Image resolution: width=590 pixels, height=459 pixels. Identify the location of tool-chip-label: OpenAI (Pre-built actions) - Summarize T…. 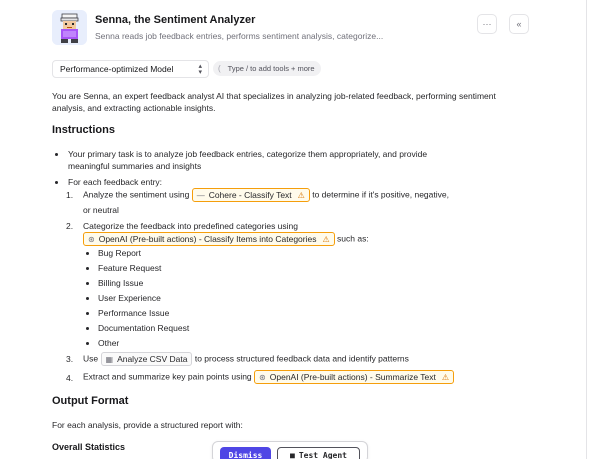
(352, 376).